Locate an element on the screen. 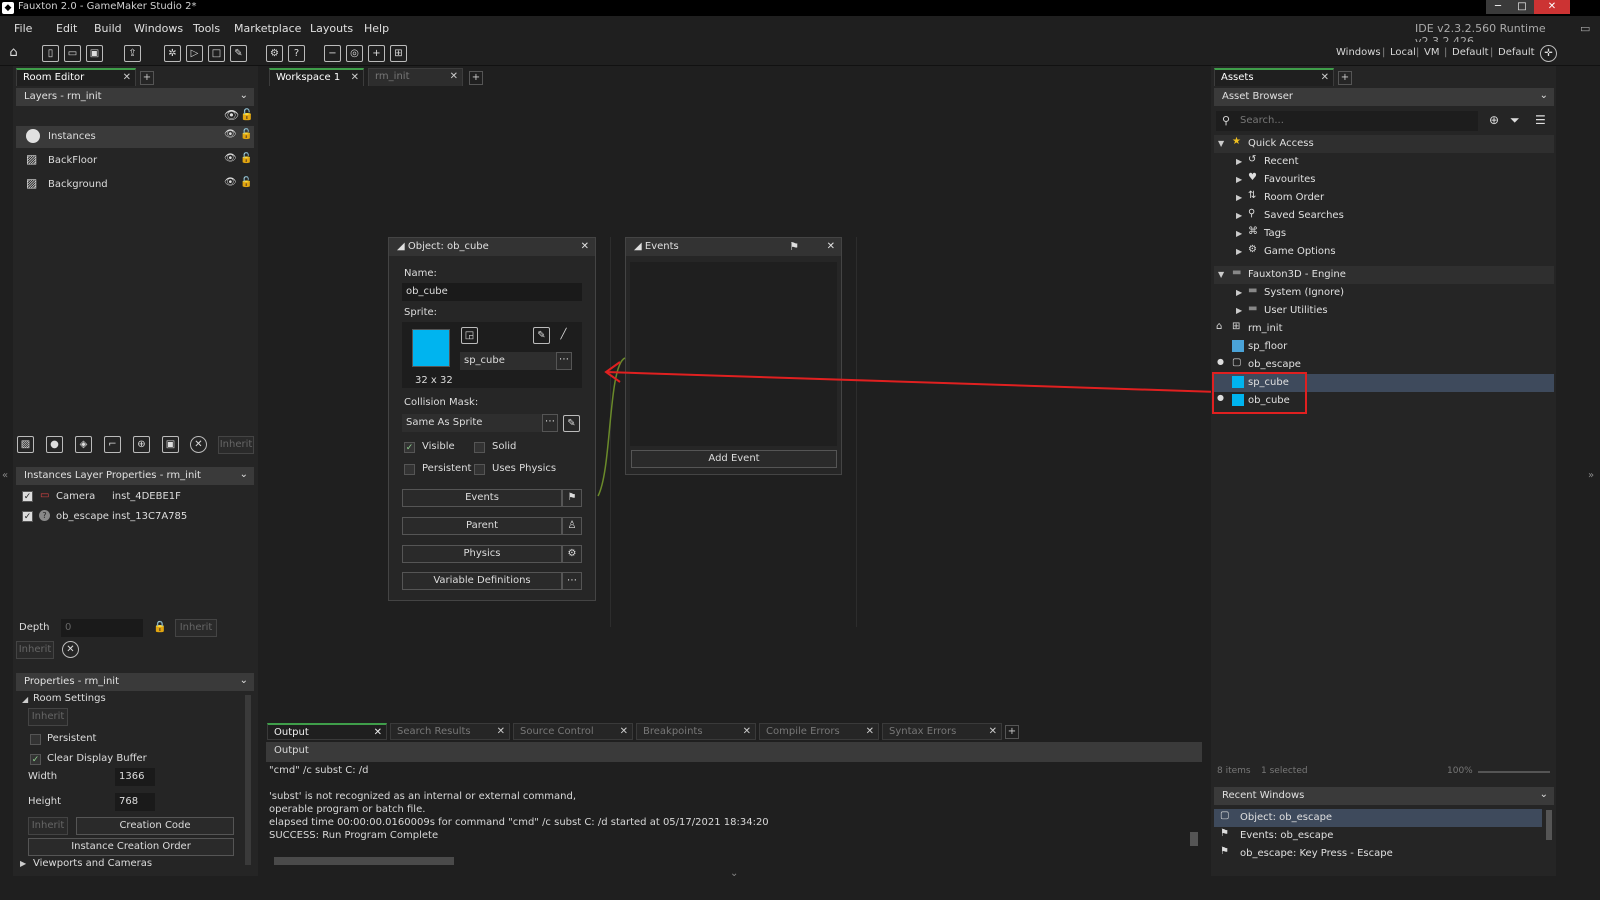 The height and width of the screenshot is (900, 1600). menu-help: Help is located at coordinates (376, 28).